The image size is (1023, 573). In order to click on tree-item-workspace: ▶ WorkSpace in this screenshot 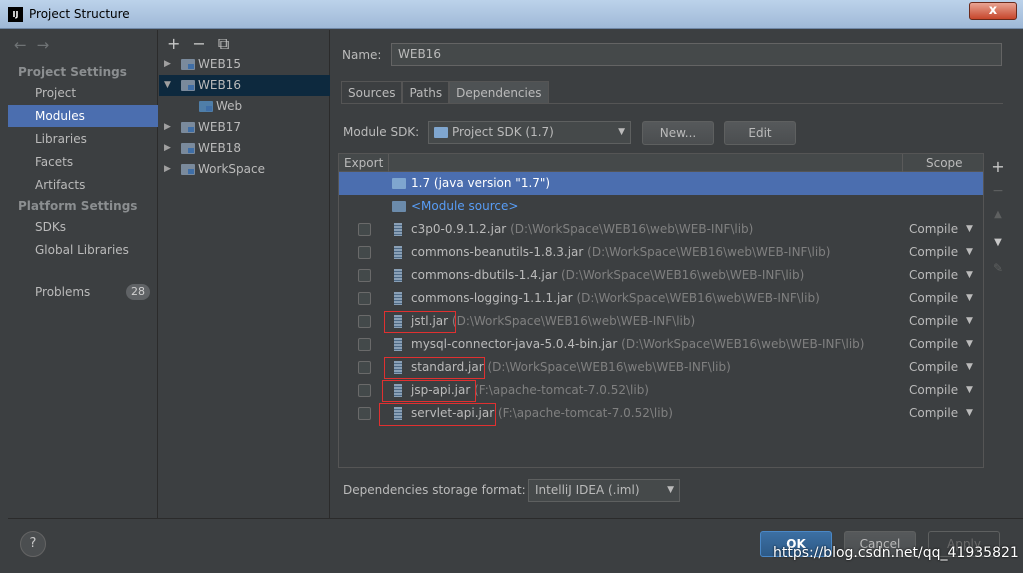, I will do `click(244, 169)`.